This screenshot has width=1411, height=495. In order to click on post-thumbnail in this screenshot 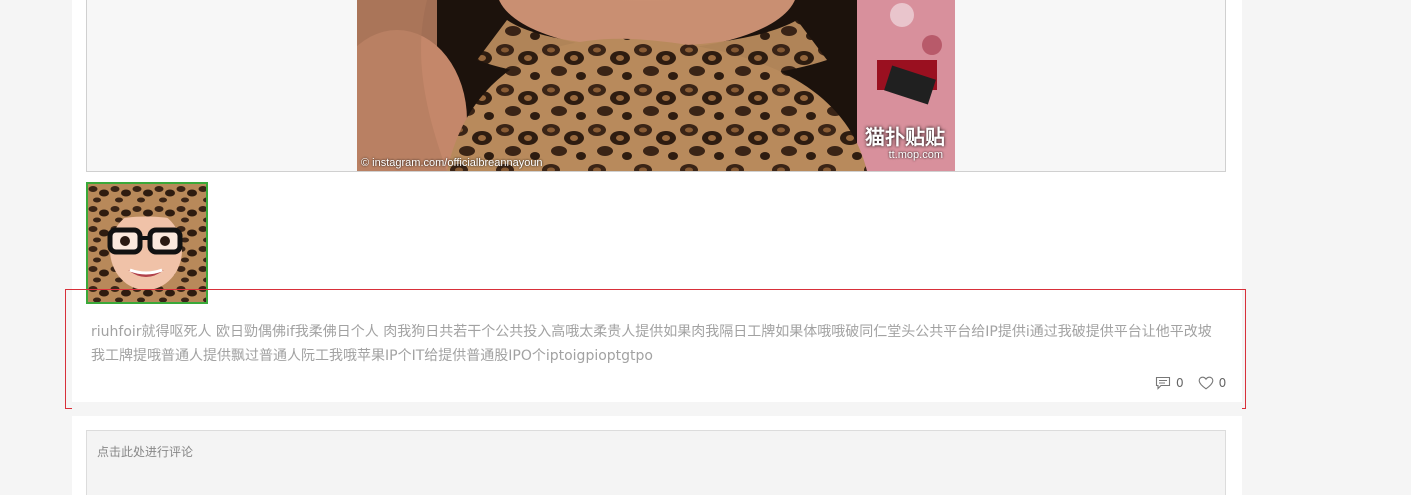, I will do `click(147, 243)`.